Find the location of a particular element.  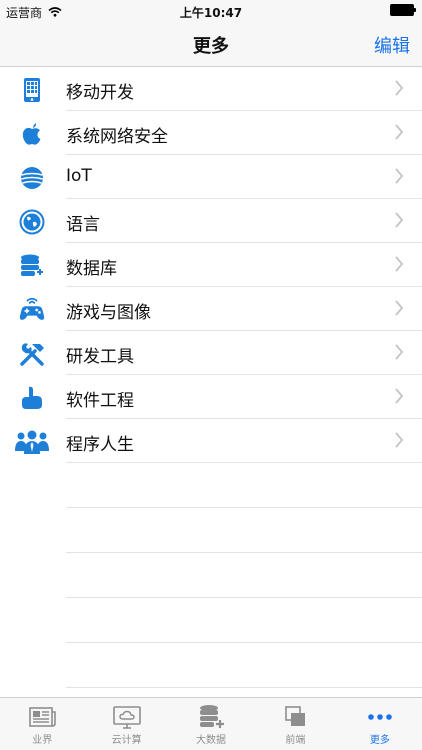

mobile-icon is located at coordinates (32, 90).